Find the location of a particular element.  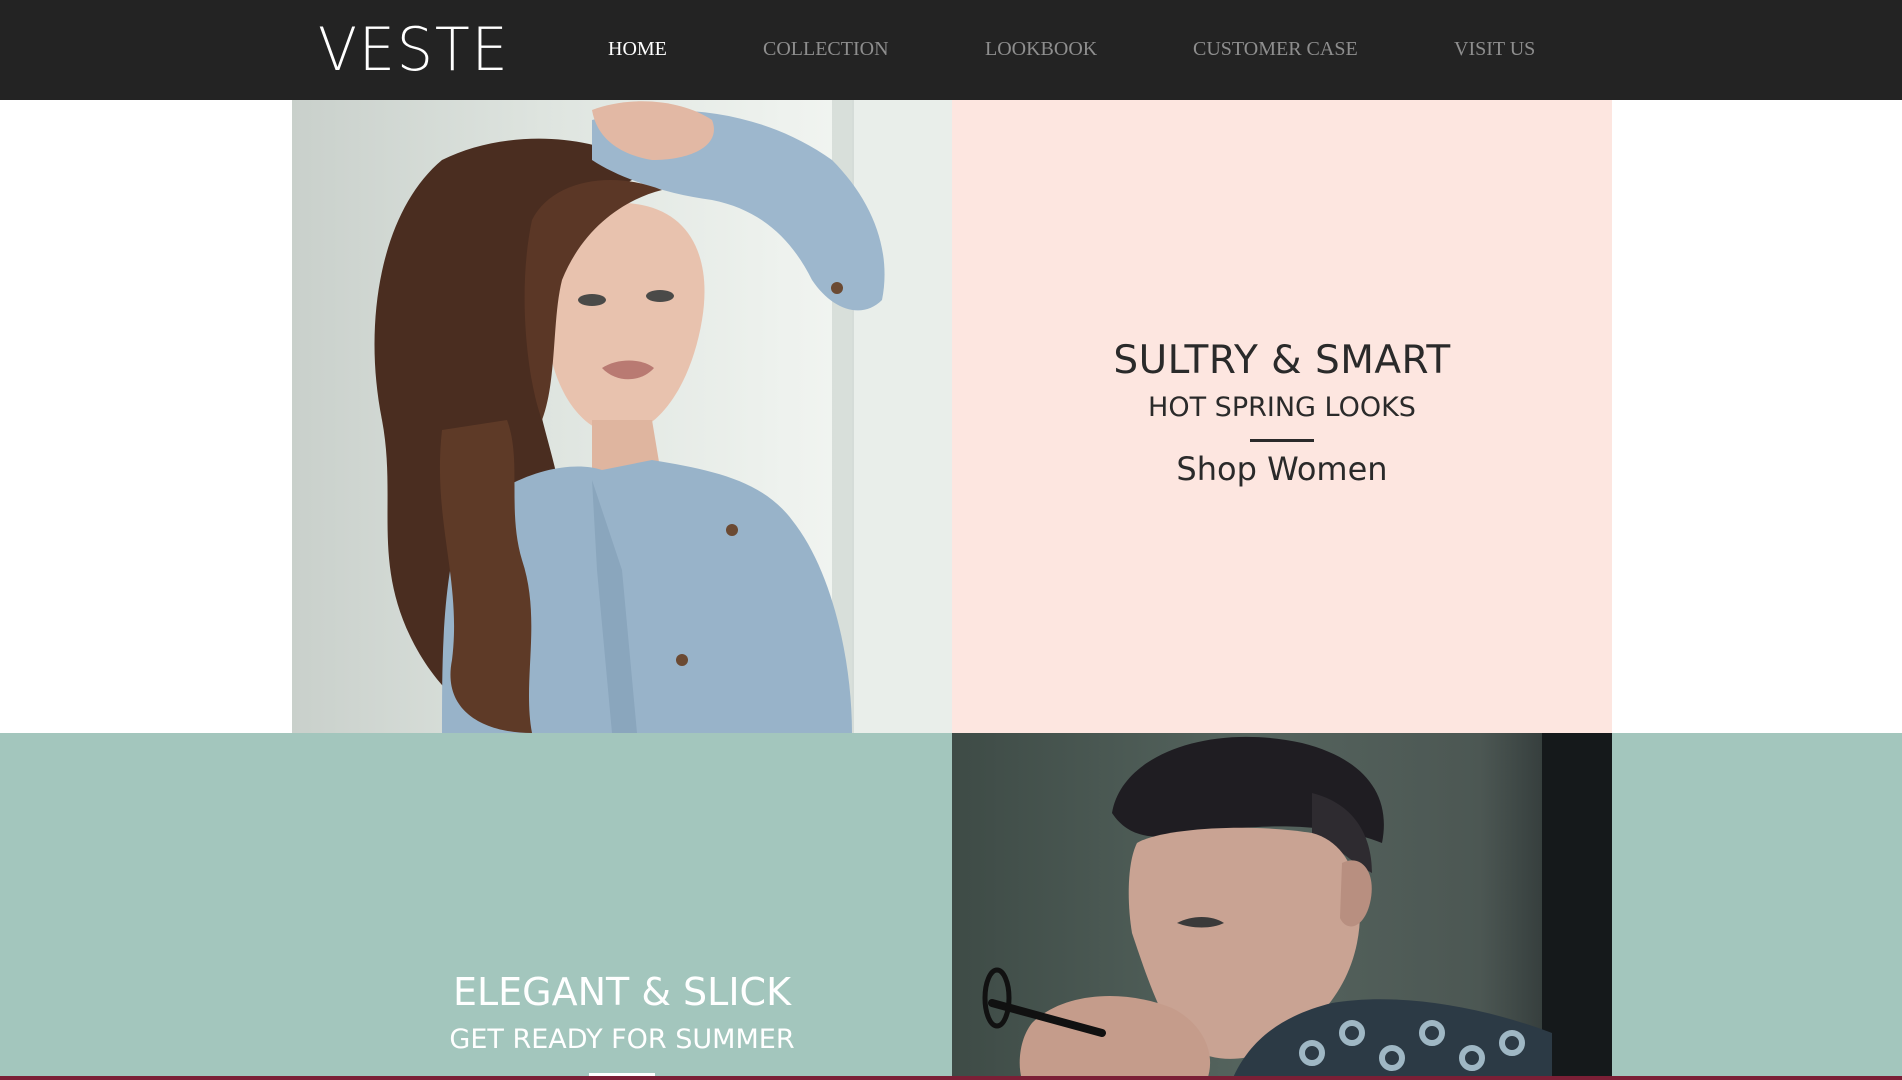

site-logo: VESTE is located at coordinates (414, 50).